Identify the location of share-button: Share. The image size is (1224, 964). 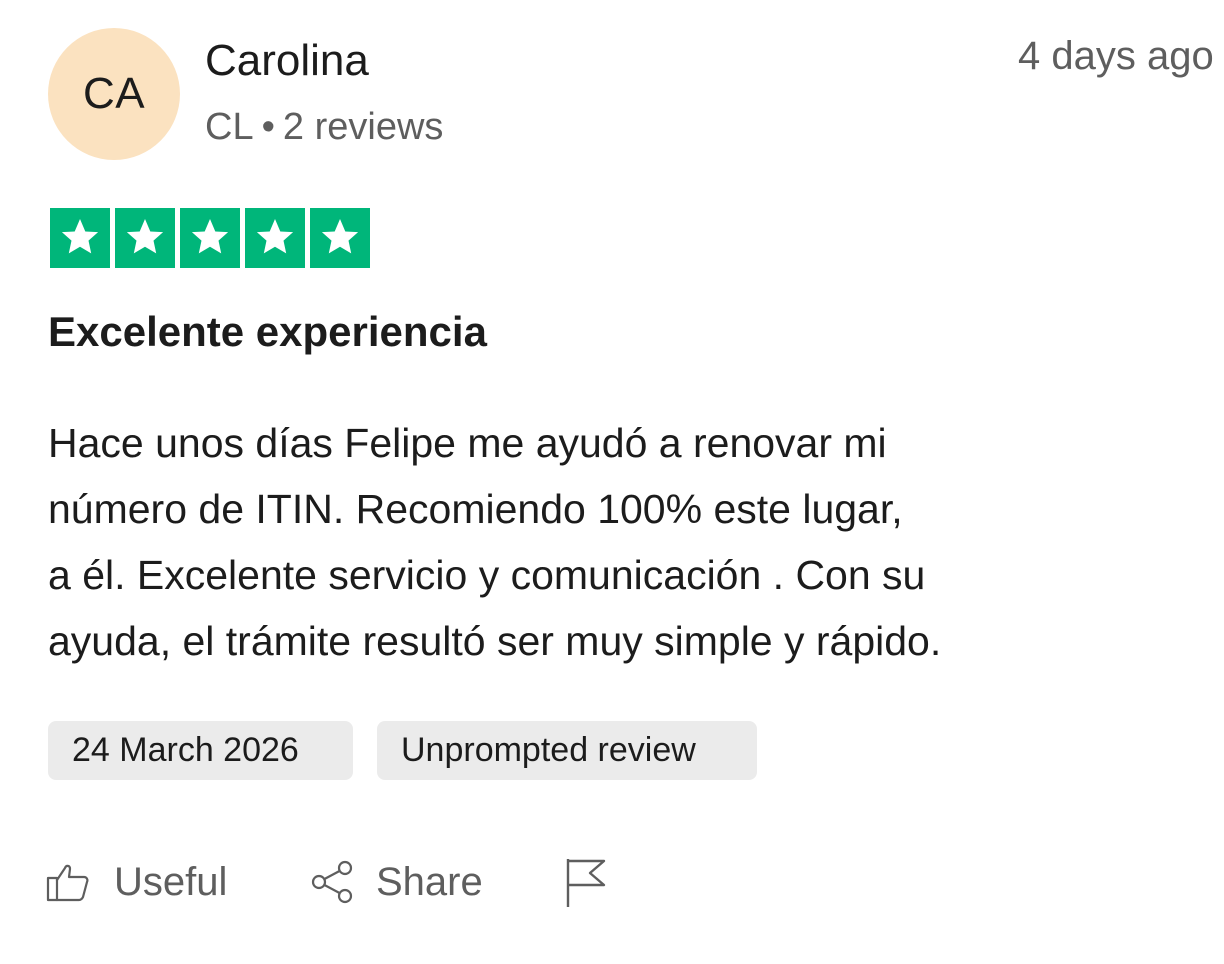
(396, 882).